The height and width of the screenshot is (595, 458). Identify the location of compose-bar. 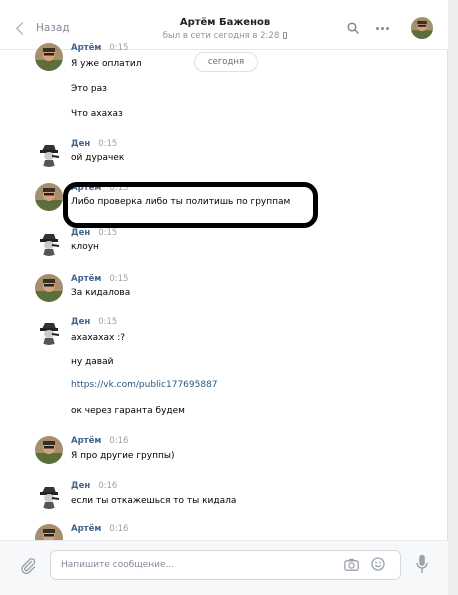
(224, 567).